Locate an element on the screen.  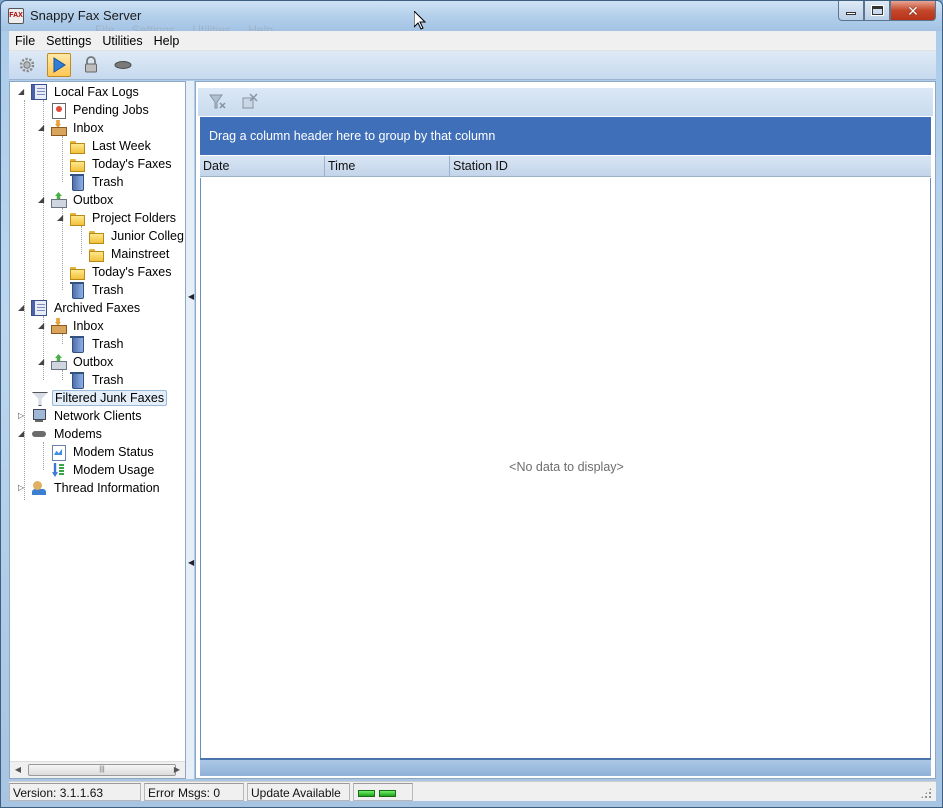
window-title: Snappy Fax Server is located at coordinates (86, 15).